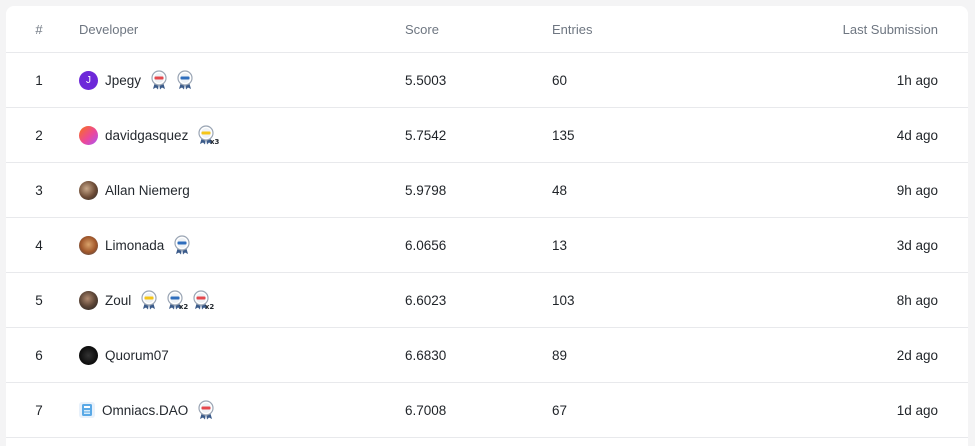 The height and width of the screenshot is (446, 975). I want to click on medal-gold-icon, so click(149, 300).